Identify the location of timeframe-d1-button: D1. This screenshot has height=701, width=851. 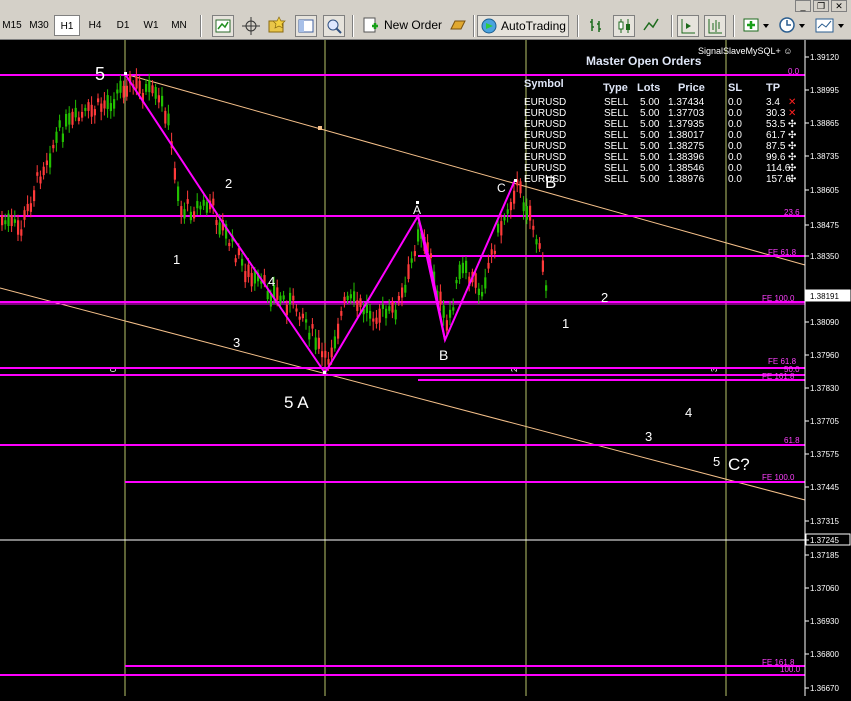
(123, 25).